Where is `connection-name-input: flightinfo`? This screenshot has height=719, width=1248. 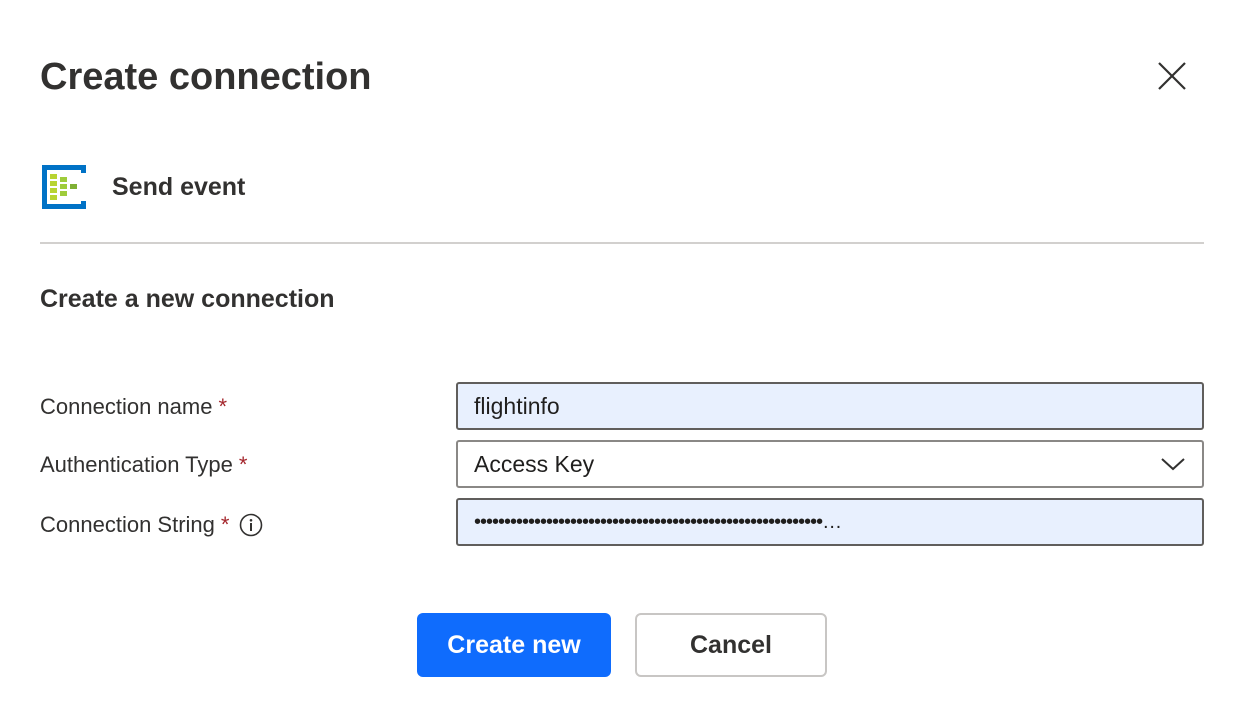 connection-name-input: flightinfo is located at coordinates (830, 406).